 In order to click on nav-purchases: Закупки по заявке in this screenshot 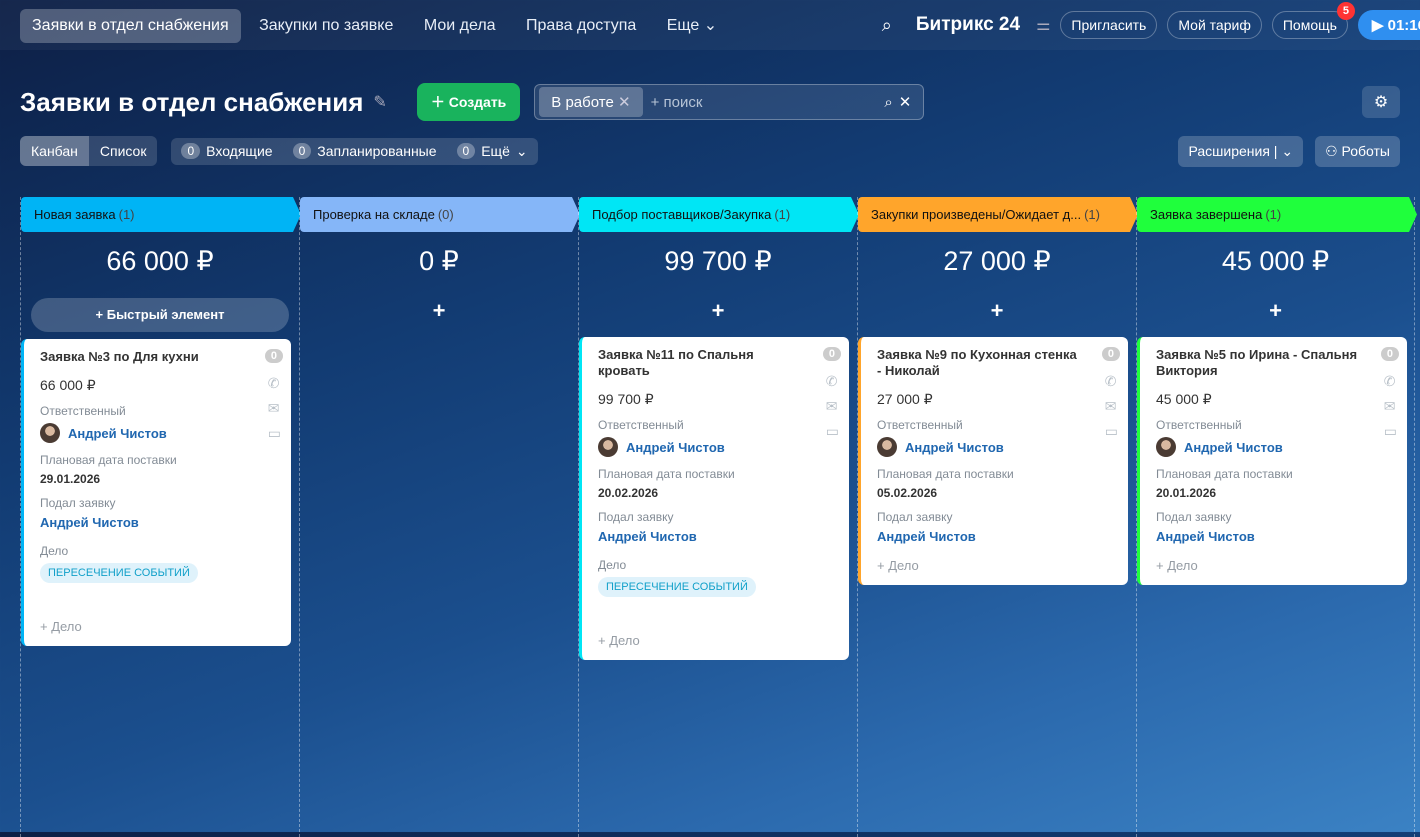, I will do `click(326, 26)`.